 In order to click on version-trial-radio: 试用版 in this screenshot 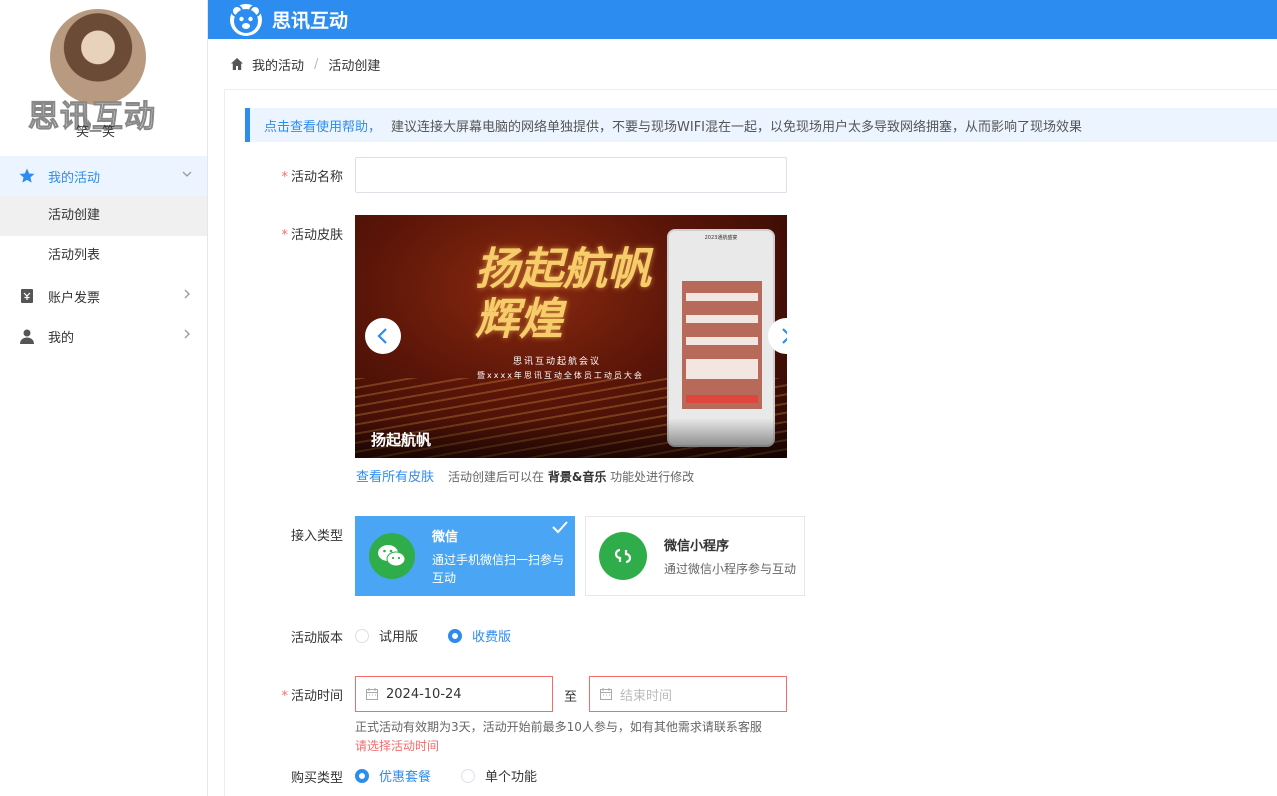, I will do `click(386, 635)`.